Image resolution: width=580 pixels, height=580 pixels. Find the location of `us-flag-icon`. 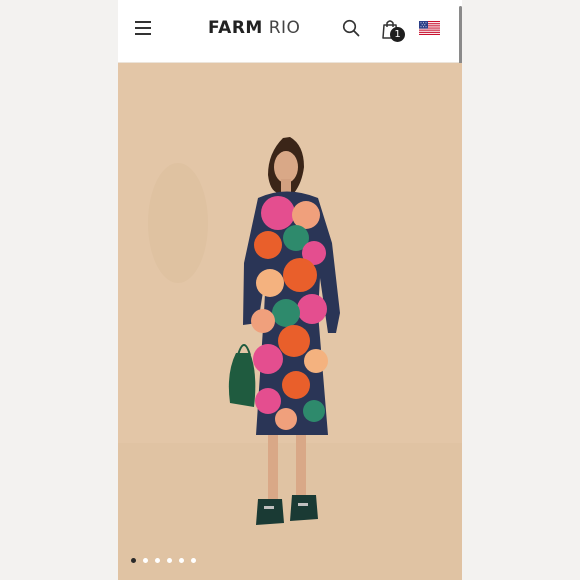

us-flag-icon is located at coordinates (429, 28).